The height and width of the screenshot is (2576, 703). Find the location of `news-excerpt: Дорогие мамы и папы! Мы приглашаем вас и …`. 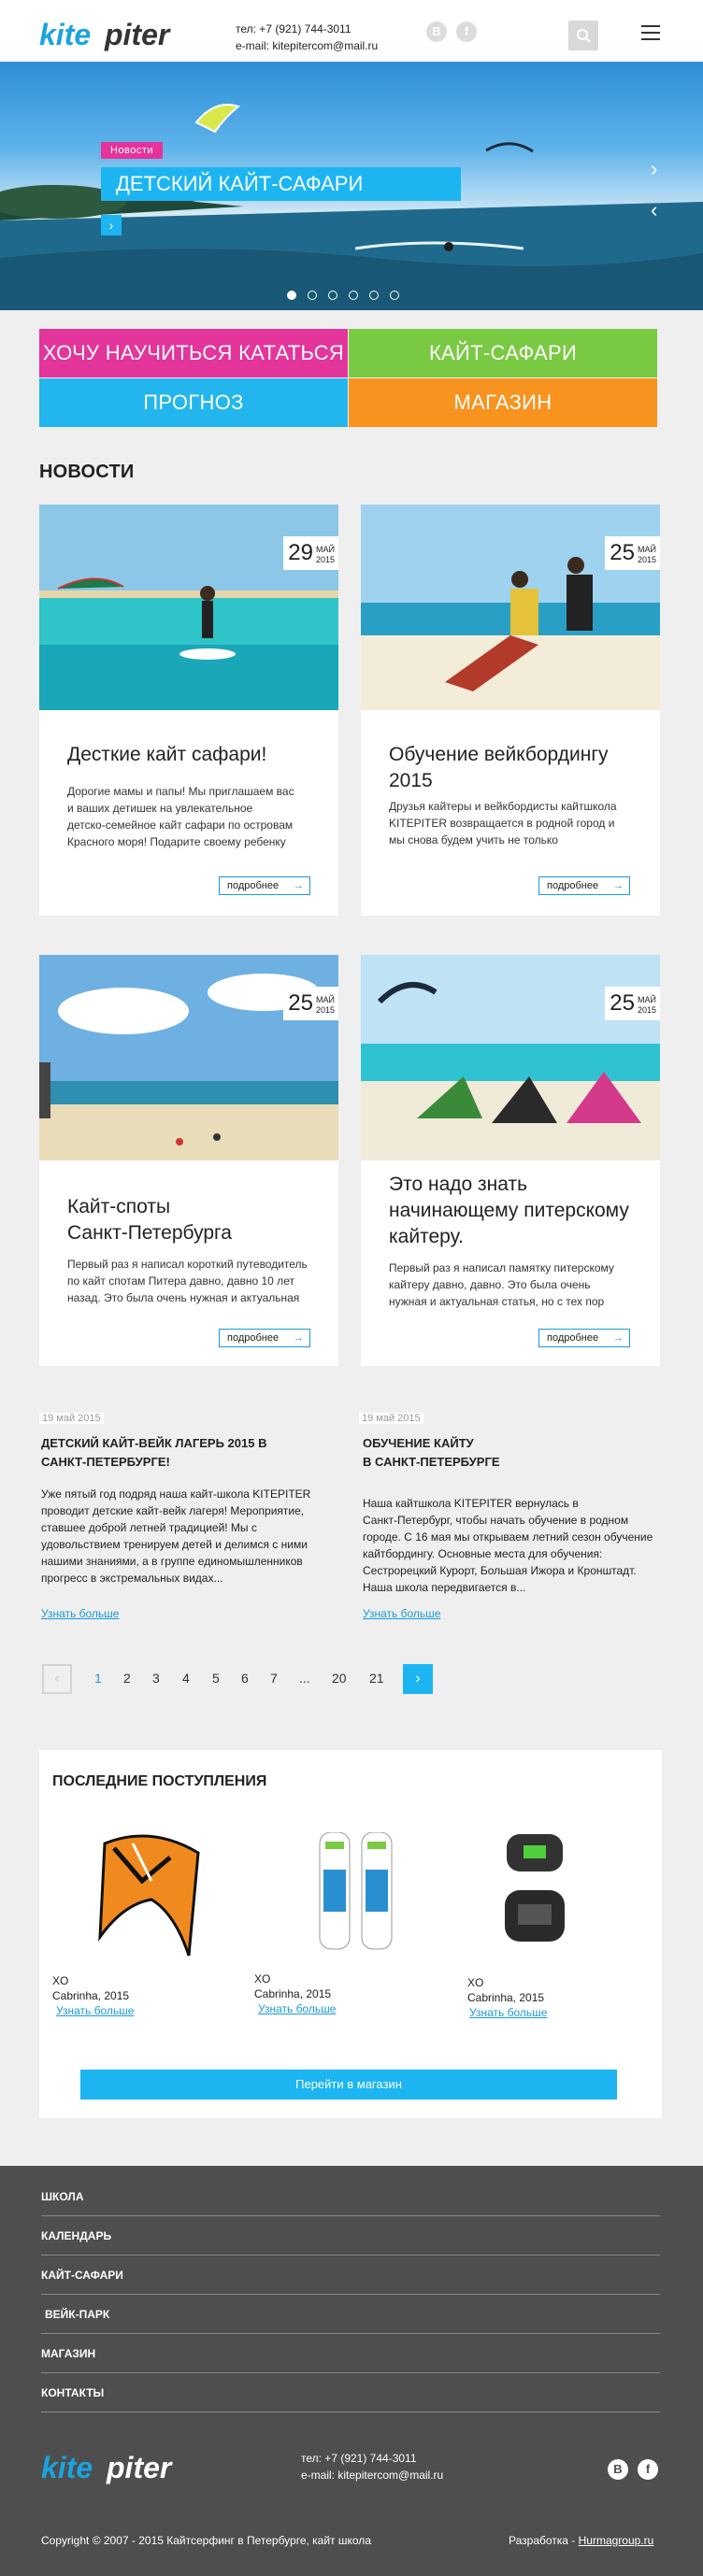

news-excerpt: Дорогие мамы и папы! Мы приглашаем вас и … is located at coordinates (181, 817).